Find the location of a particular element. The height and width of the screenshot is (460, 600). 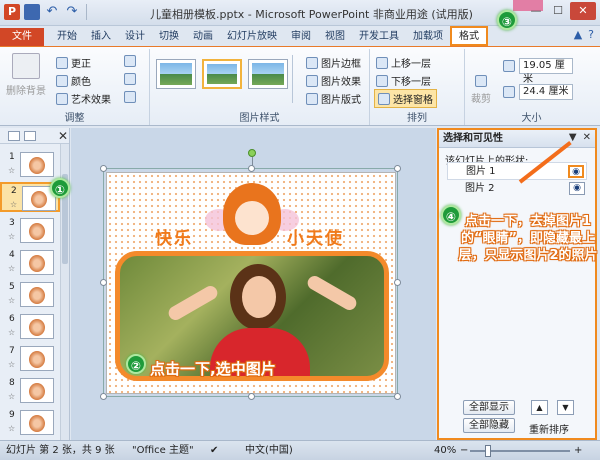

window-controls: — ☐ ✕ is located at coordinates (561, 11).